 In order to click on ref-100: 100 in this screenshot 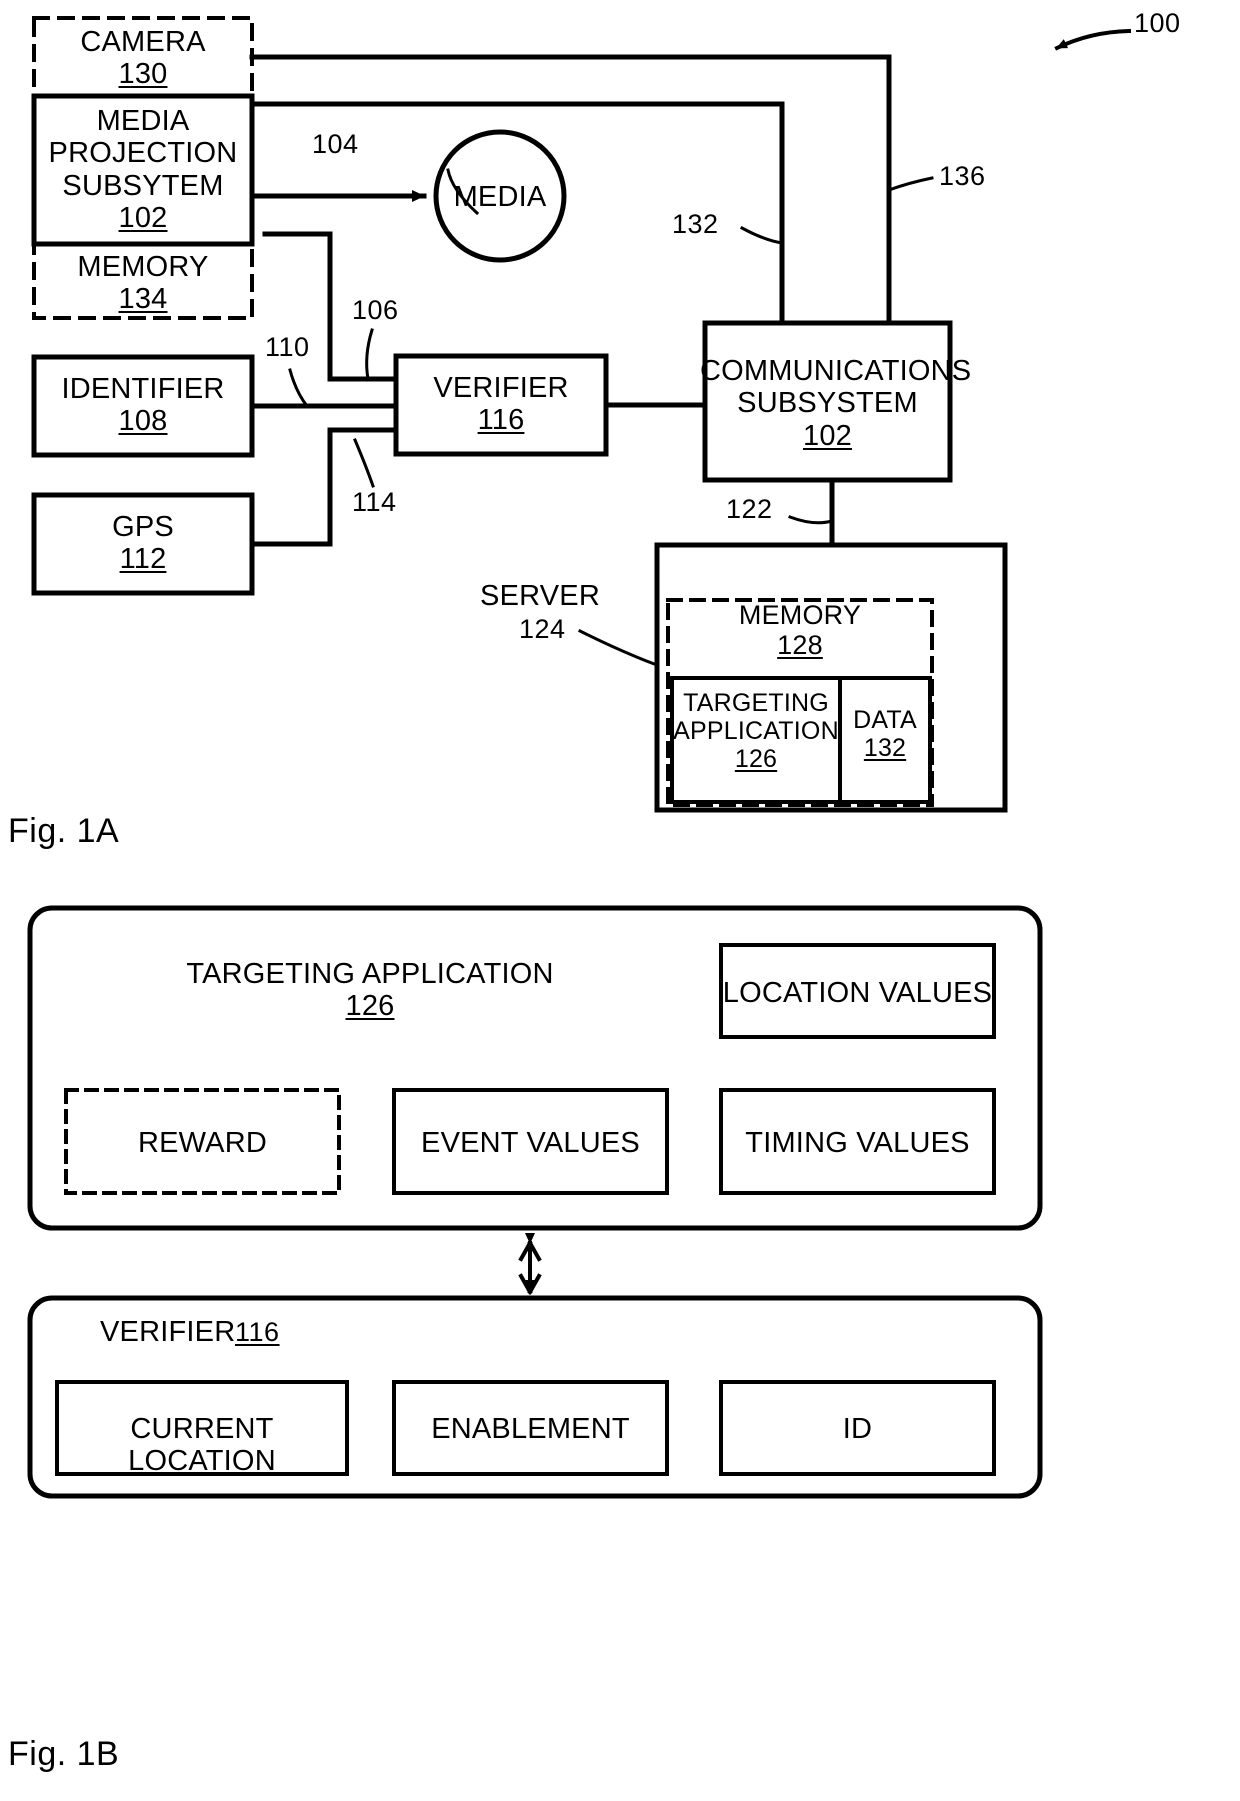, I will do `click(1157, 23)`.